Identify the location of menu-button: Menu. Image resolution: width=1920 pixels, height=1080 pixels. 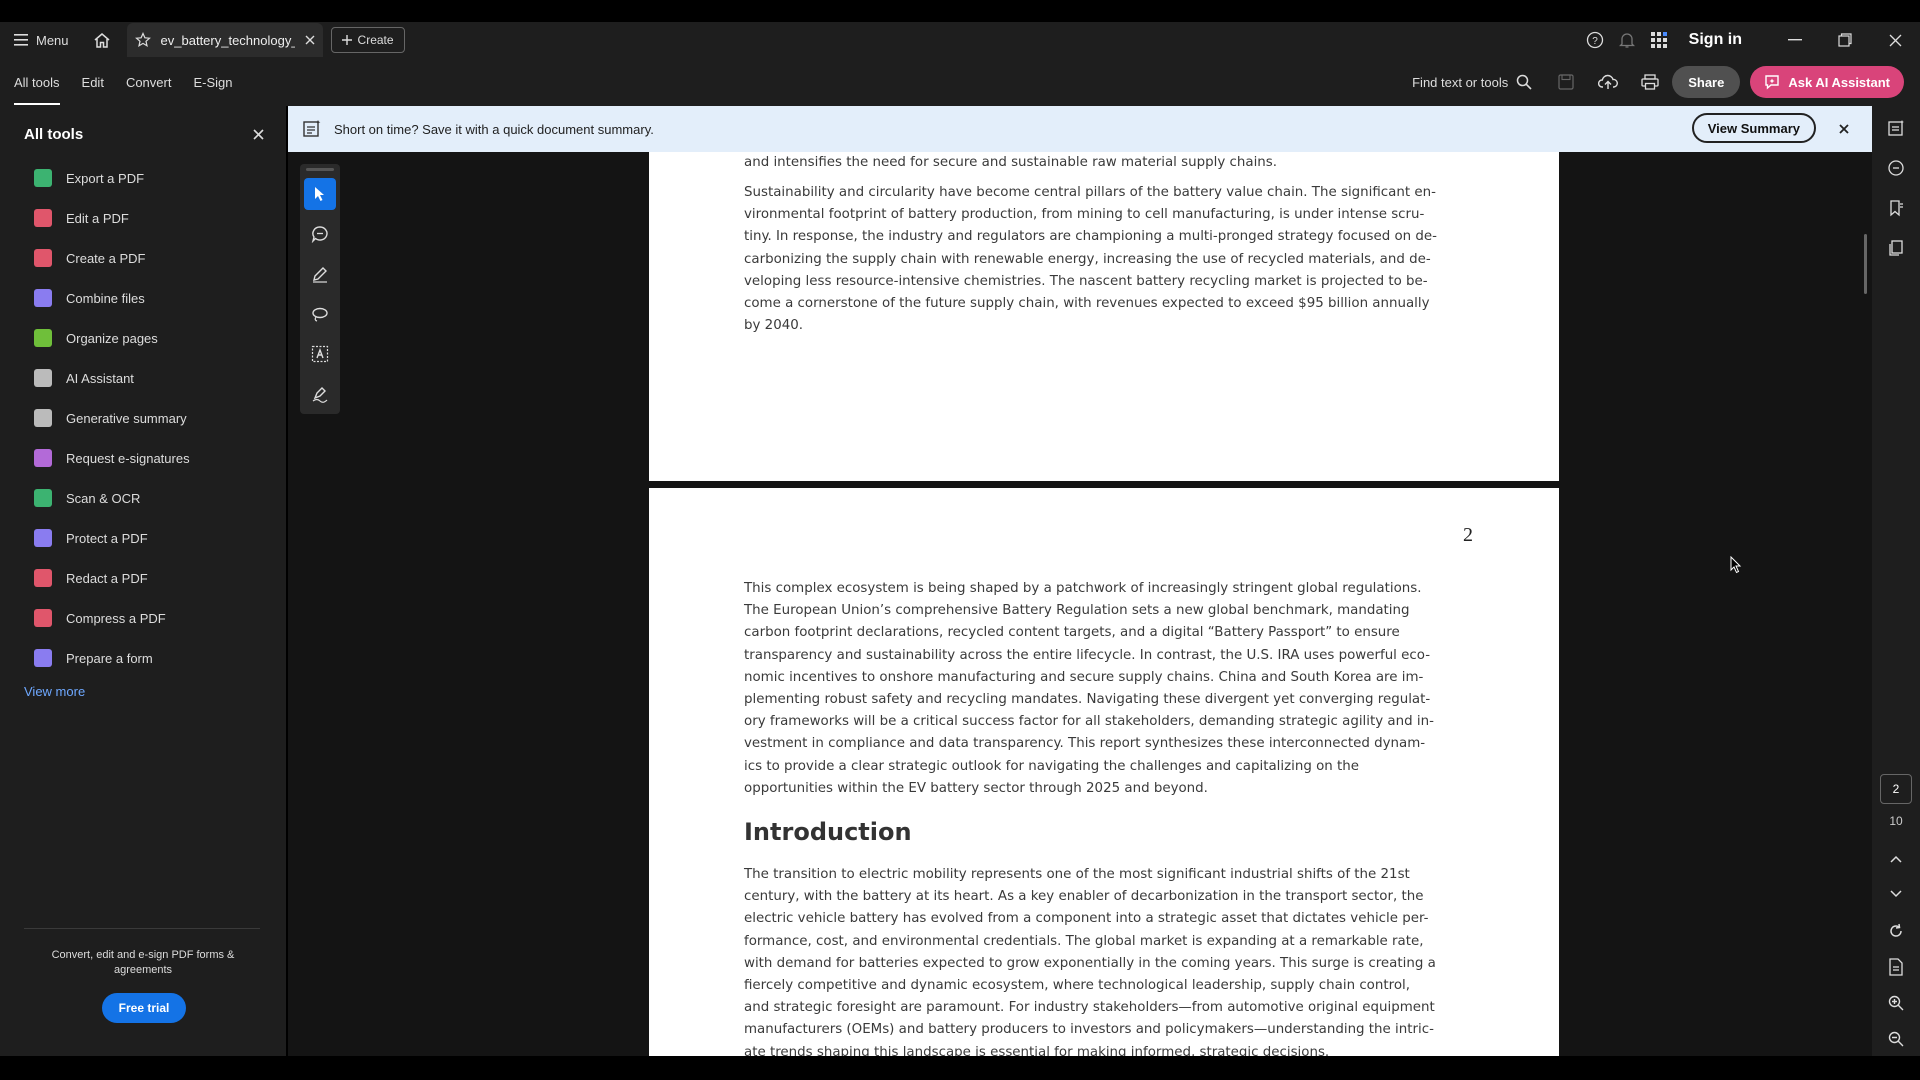
(41, 40).